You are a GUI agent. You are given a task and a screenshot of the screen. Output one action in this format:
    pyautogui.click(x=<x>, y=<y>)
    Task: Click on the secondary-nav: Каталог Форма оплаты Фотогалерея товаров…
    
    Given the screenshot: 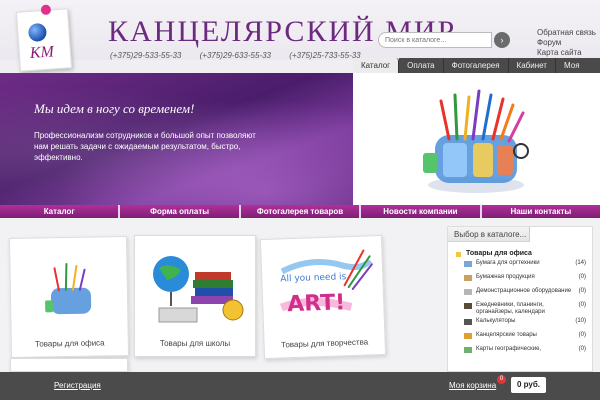 What is the action you would take?
    pyautogui.click(x=300, y=211)
    